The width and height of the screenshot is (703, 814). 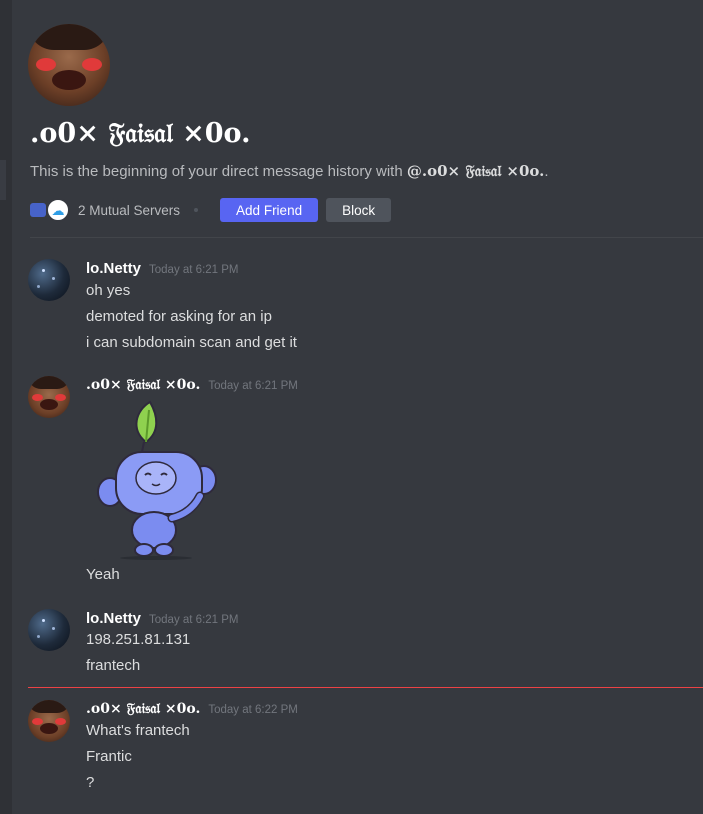 What do you see at coordinates (253, 710) in the screenshot?
I see `message-timestamp: Today at 6:22 PM` at bounding box center [253, 710].